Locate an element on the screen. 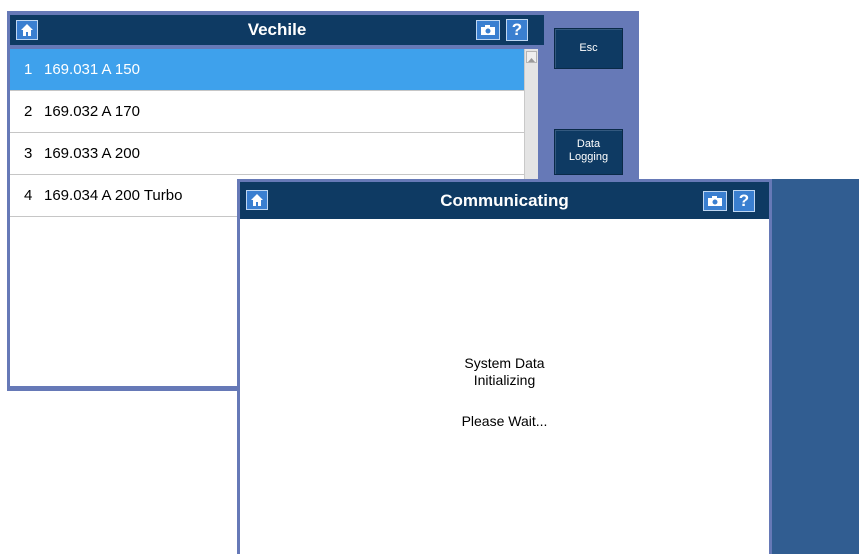 The image size is (859, 554). list-item-label: 169.034 A 200 Turbo is located at coordinates (113, 195).